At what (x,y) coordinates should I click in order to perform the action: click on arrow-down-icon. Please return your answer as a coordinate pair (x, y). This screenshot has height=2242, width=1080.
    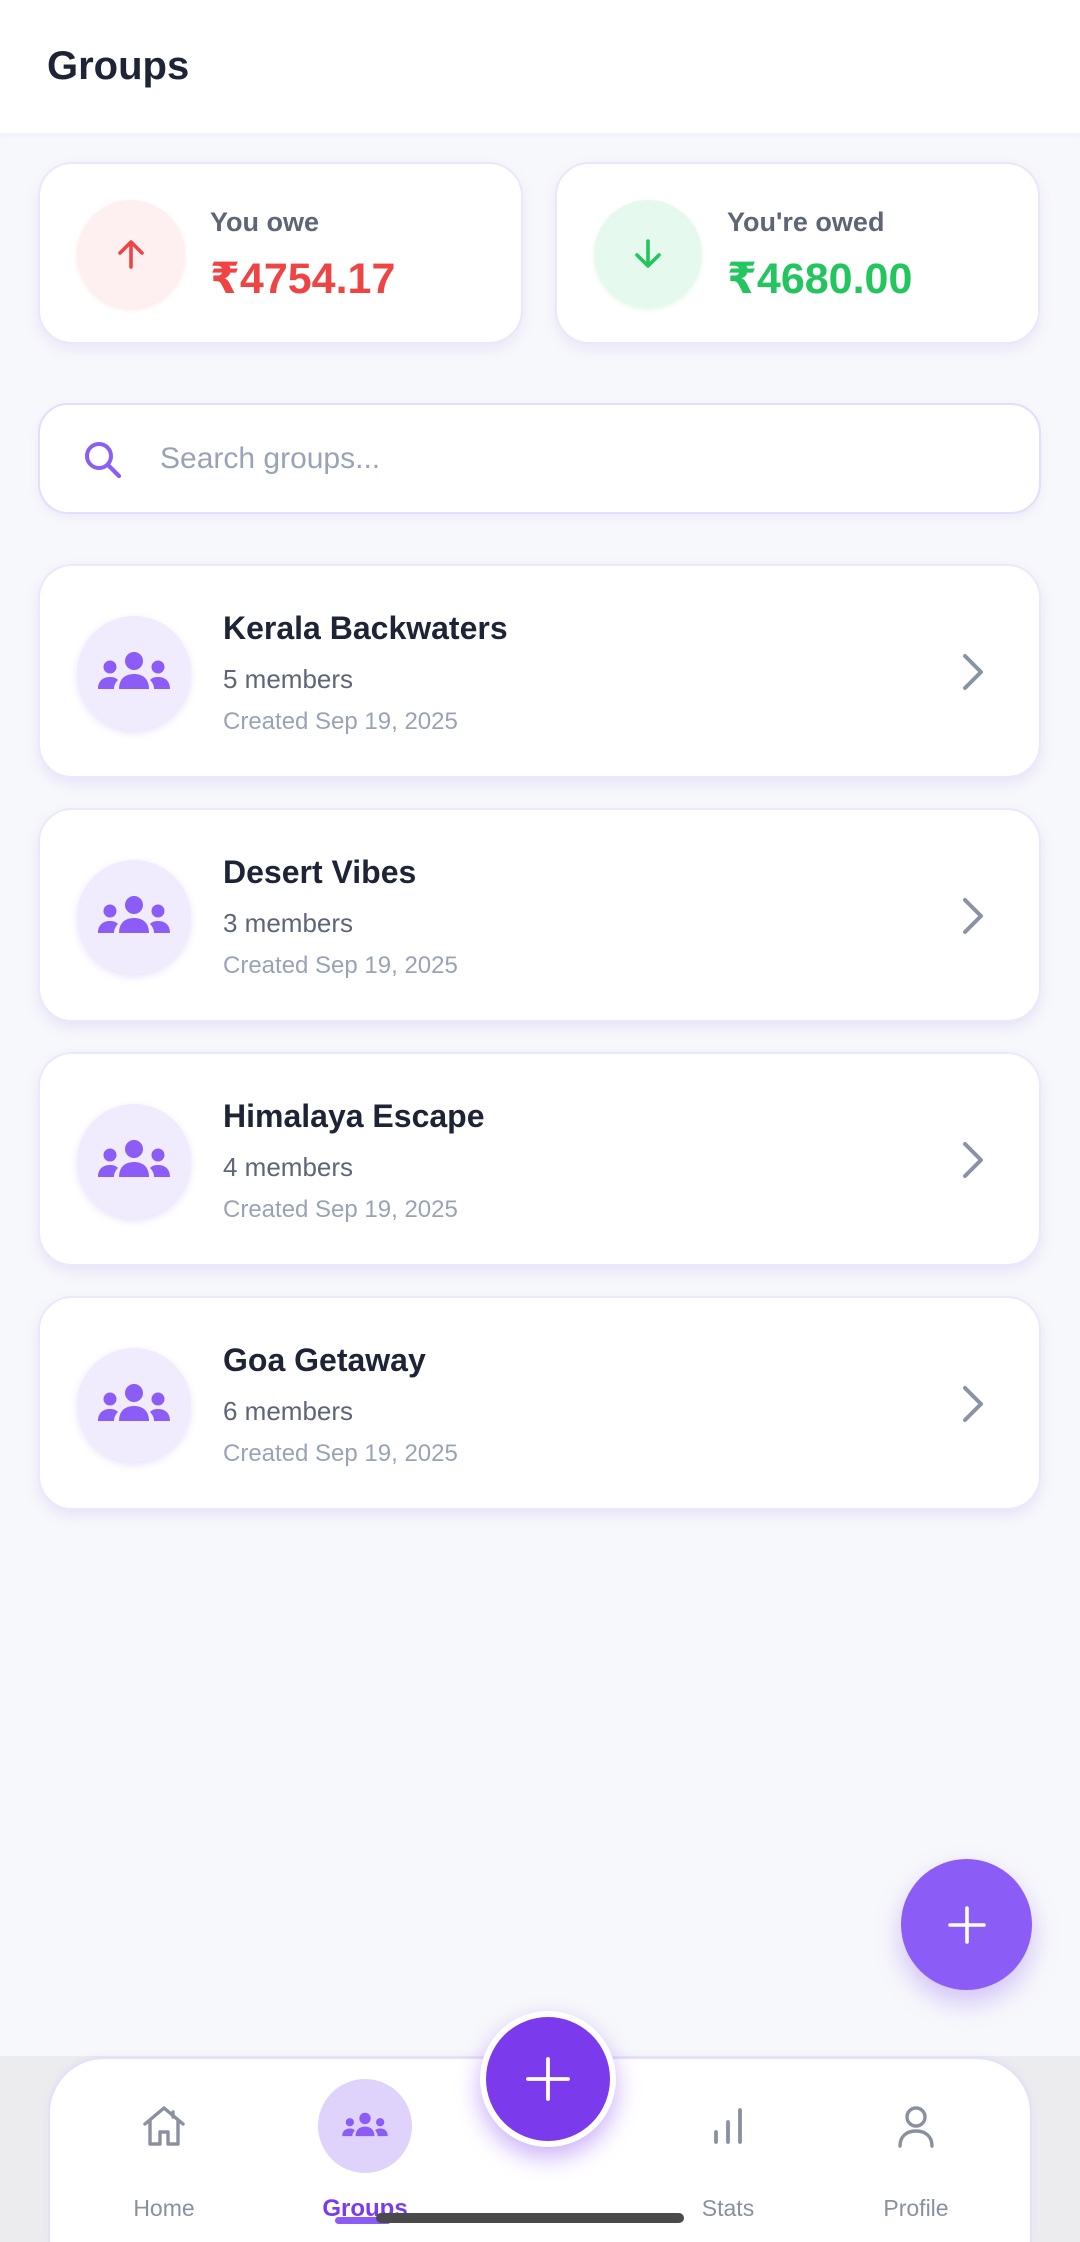
    Looking at the image, I should click on (648, 254).